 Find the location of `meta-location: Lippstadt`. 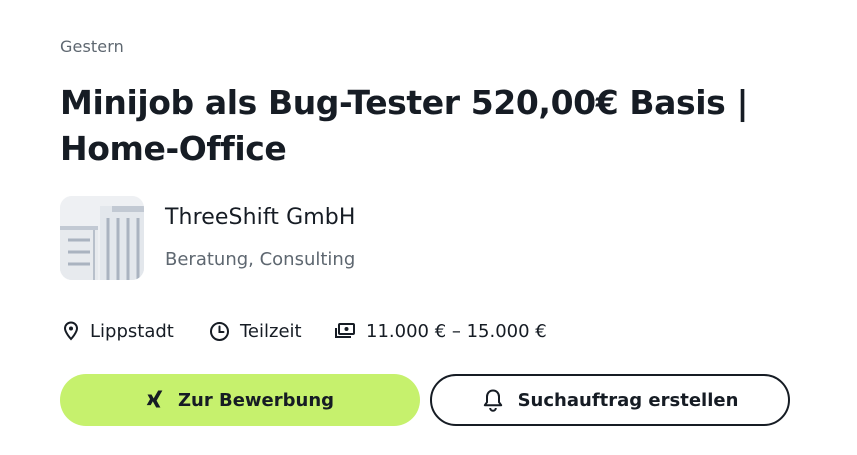

meta-location: Lippstadt is located at coordinates (118, 331).